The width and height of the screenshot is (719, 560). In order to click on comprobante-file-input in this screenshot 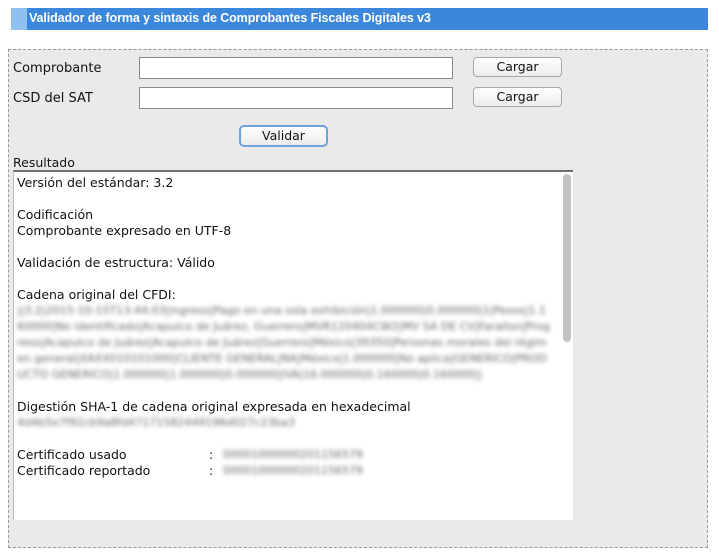, I will do `click(296, 68)`.